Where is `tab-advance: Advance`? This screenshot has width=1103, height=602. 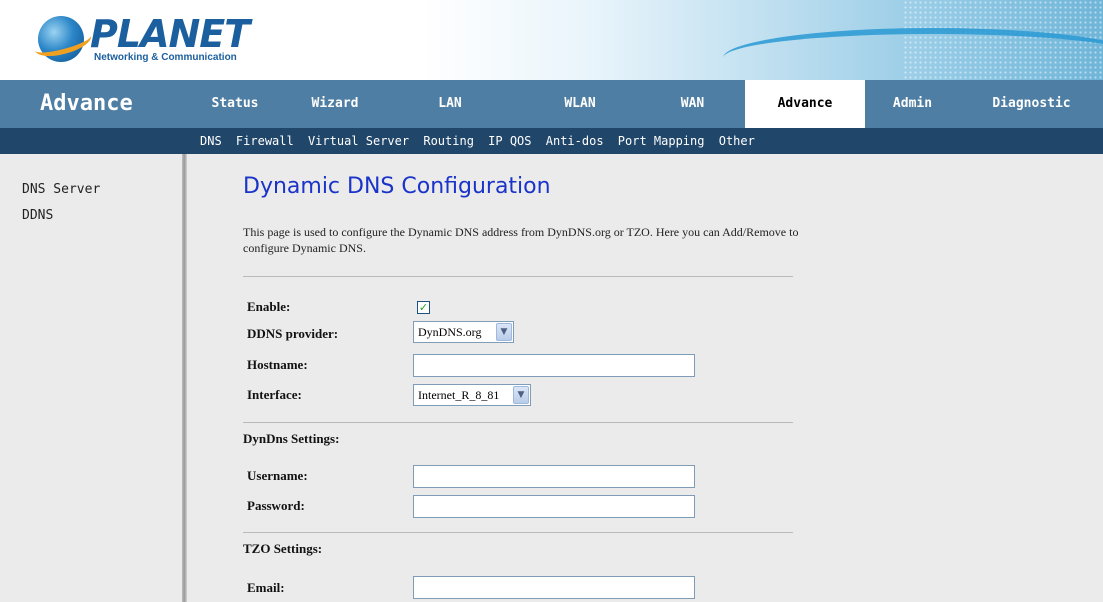
tab-advance: Advance is located at coordinates (805, 104).